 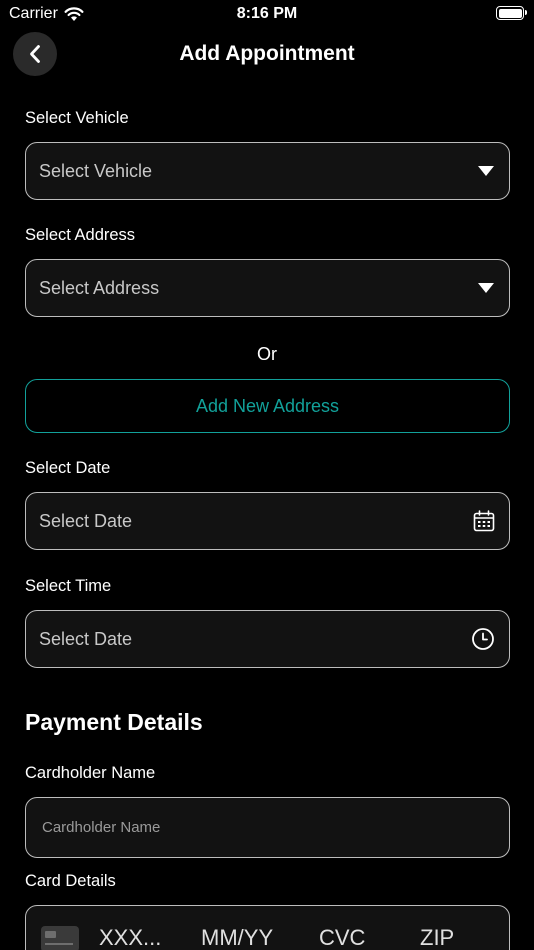 What do you see at coordinates (511, 13) in the screenshot?
I see `battery-icon` at bounding box center [511, 13].